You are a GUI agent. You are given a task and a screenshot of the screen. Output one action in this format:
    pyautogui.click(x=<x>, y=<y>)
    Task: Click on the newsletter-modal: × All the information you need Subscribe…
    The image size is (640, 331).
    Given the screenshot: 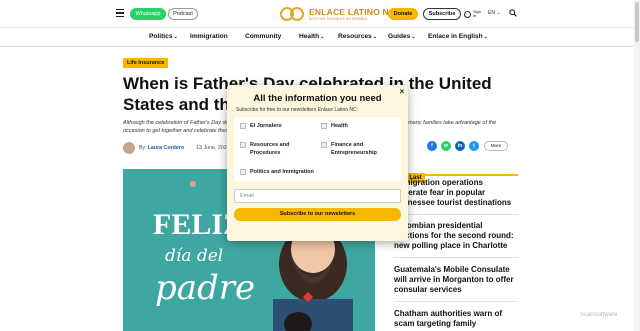 What is the action you would take?
    pyautogui.click(x=317, y=163)
    